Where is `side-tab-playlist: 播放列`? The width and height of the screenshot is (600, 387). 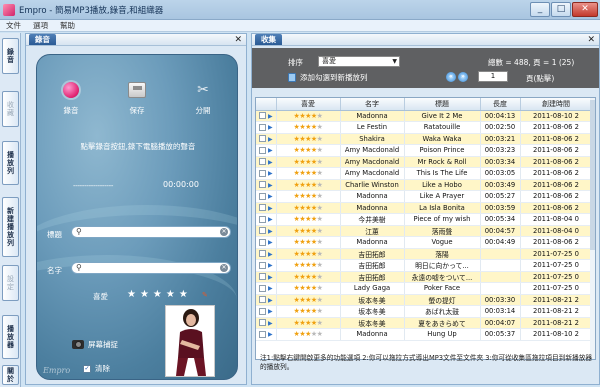 side-tab-playlist: 播放列 is located at coordinates (10, 163).